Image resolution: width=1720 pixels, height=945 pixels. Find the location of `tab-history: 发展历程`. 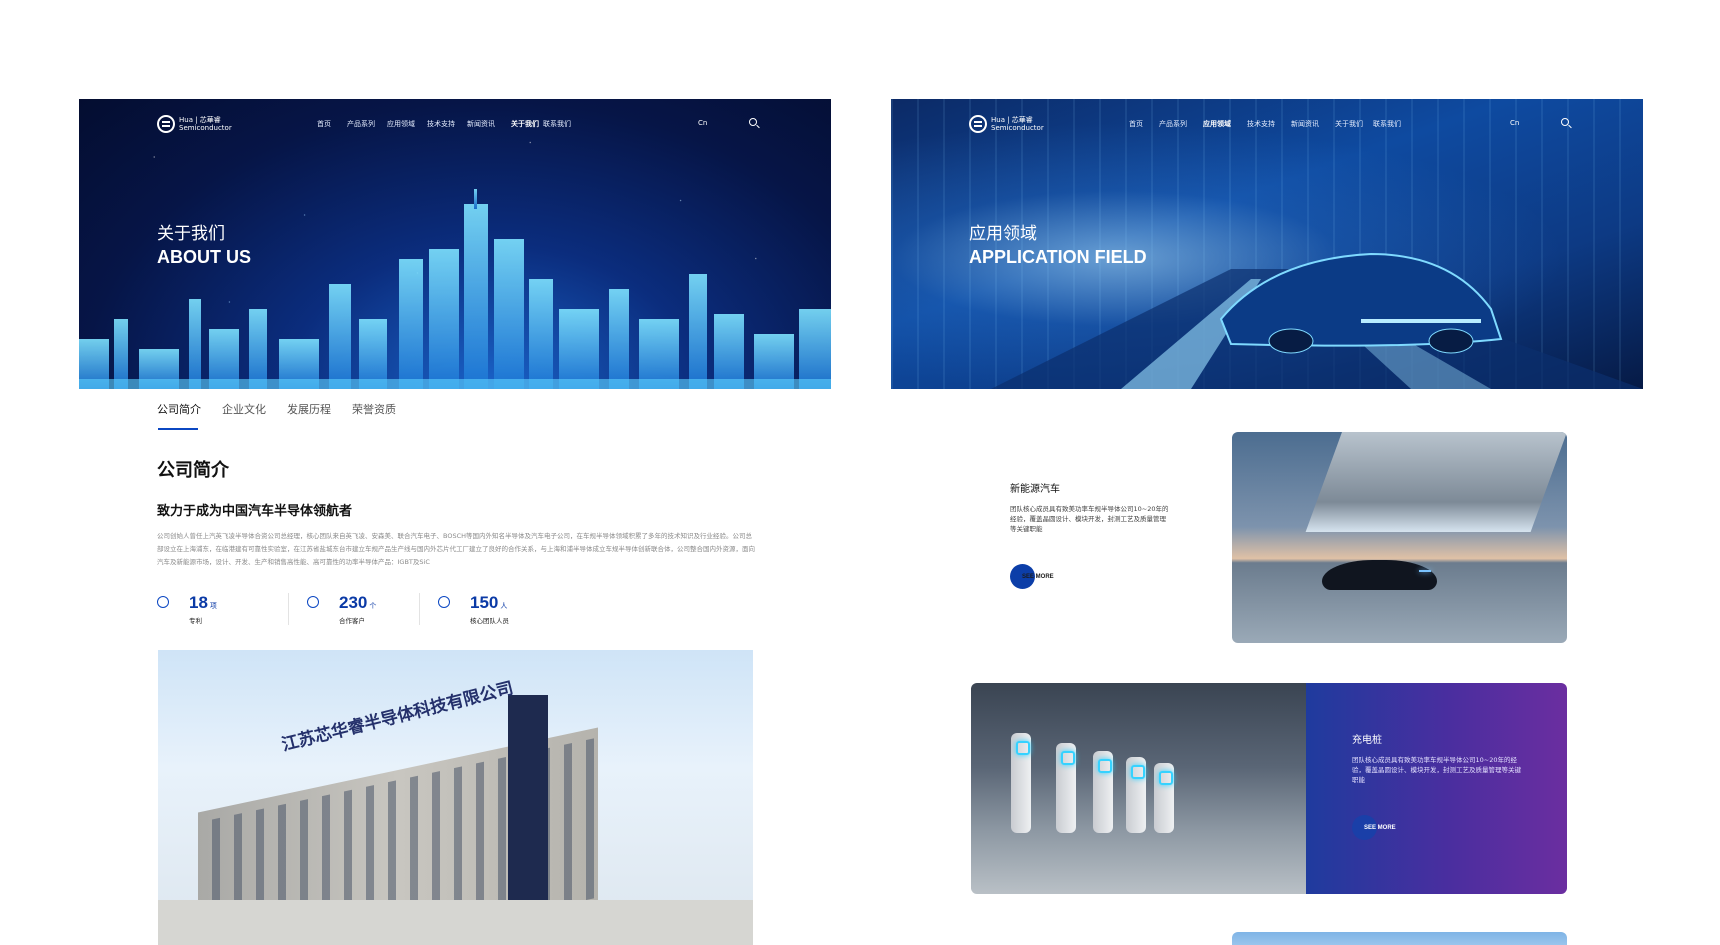

tab-history: 发展历程 is located at coordinates (309, 409).